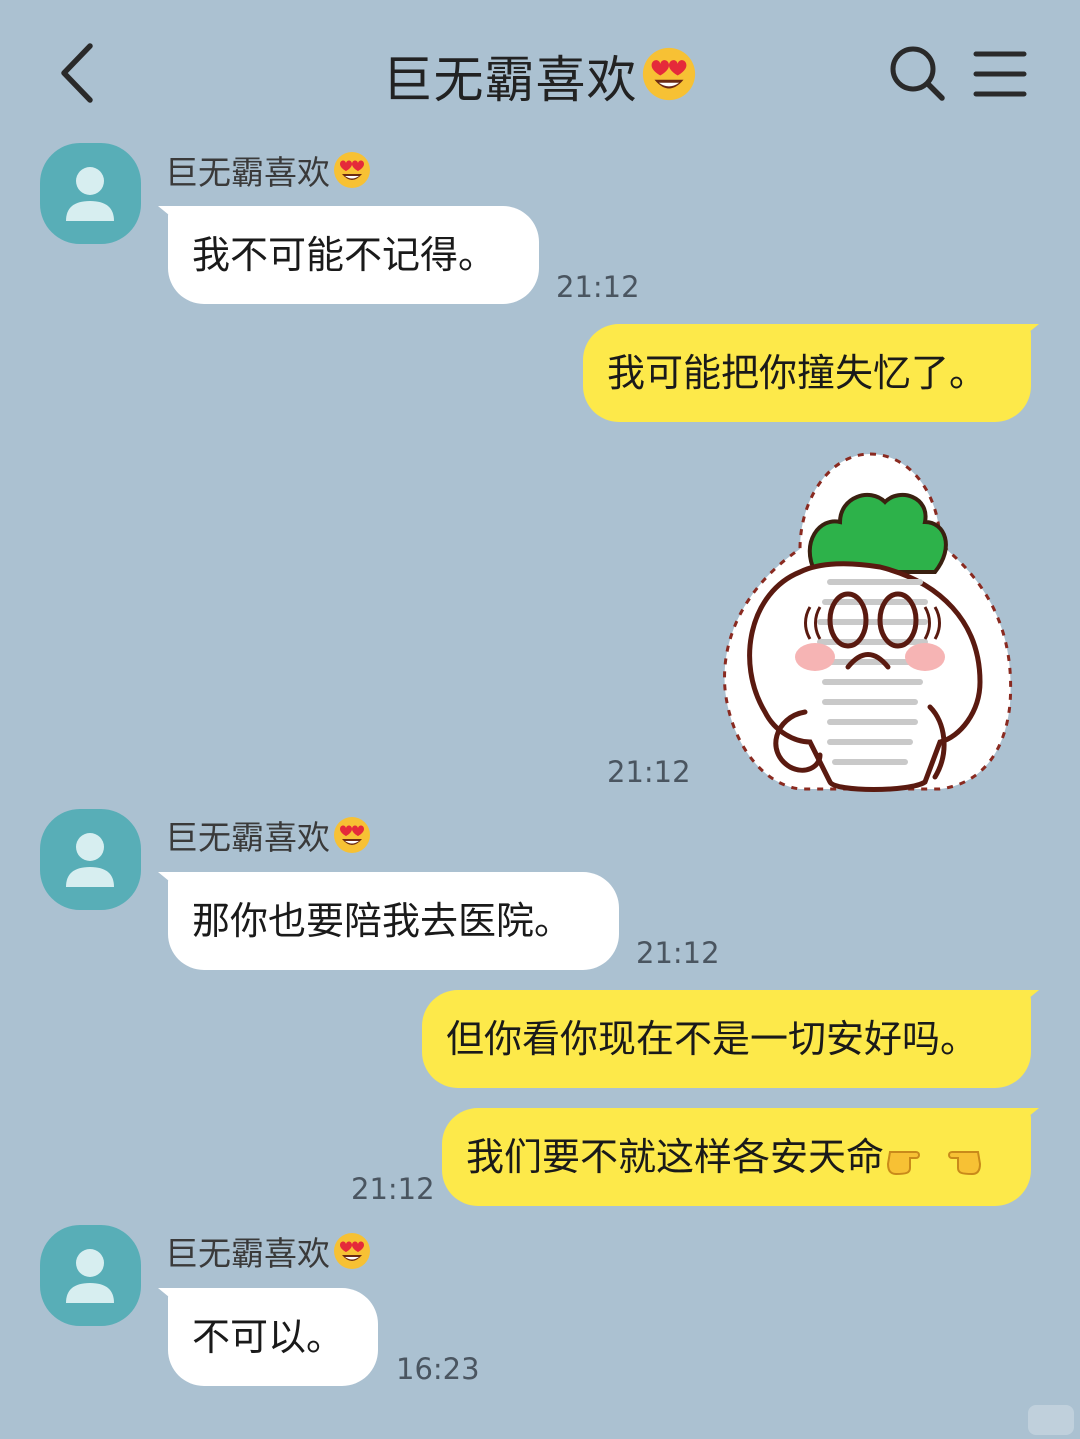  I want to click on message-bubble-incoming: 我不可能不记得。, so click(348, 255).